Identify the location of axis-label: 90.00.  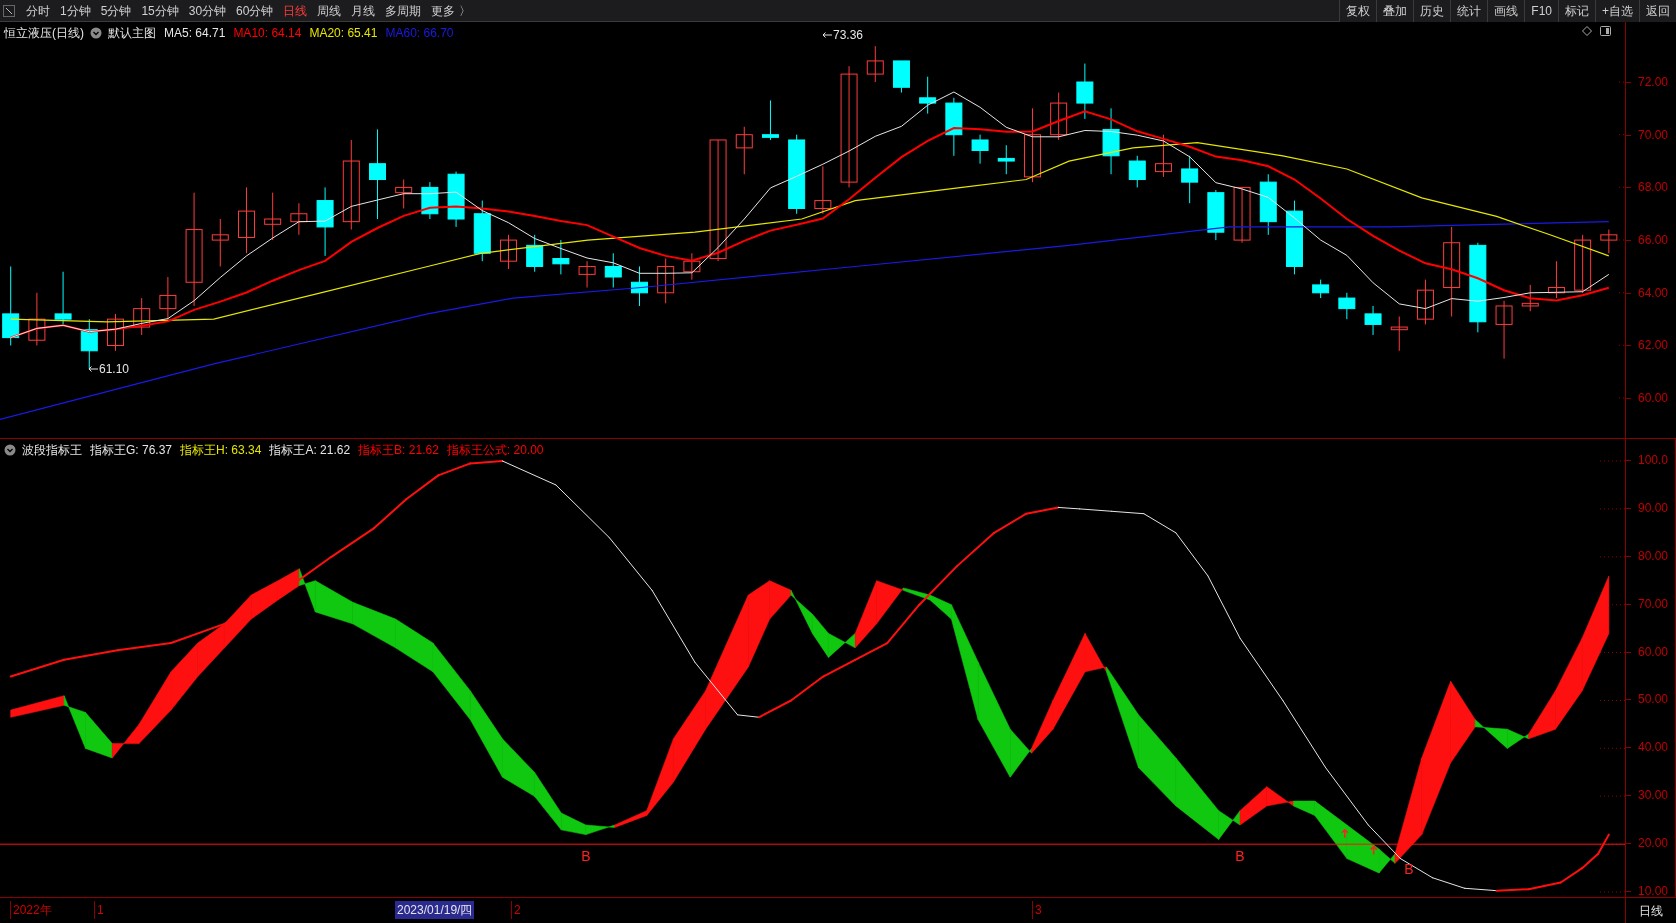
(1653, 507).